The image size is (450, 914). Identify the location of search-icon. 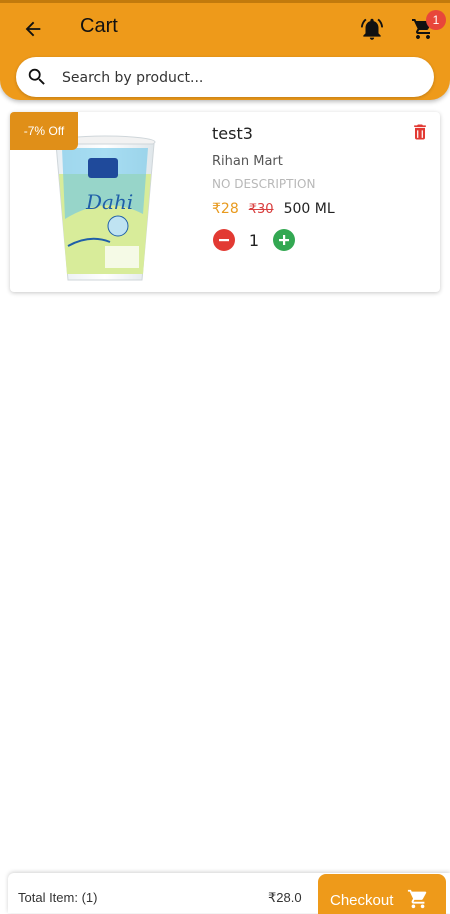
(36, 76).